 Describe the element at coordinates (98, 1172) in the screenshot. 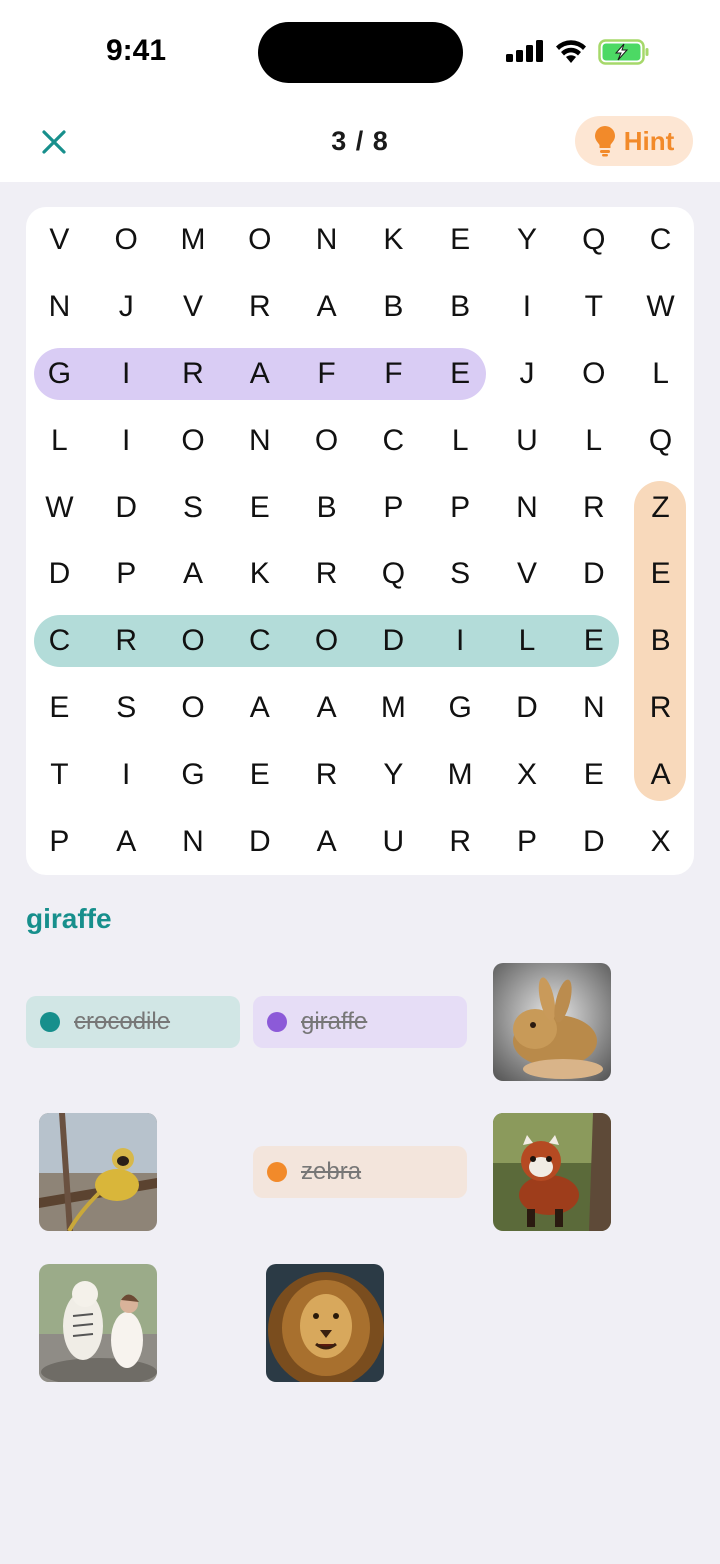

I see `photo-tile-monkey` at that location.